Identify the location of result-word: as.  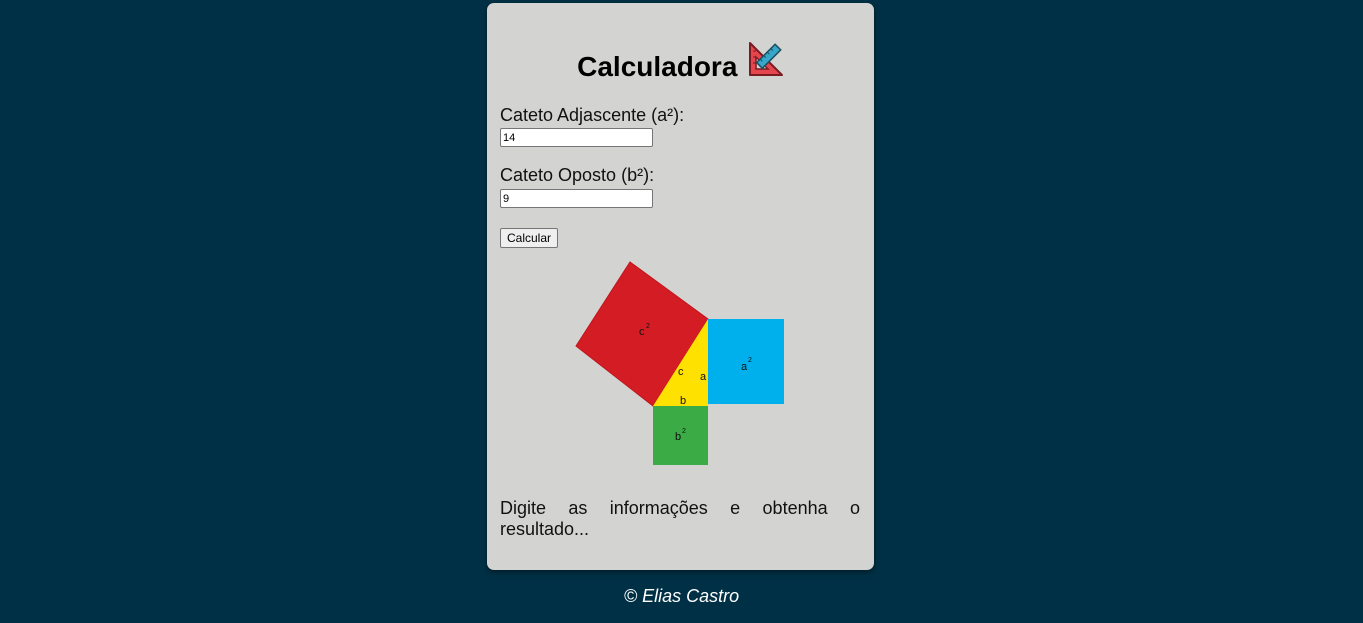
(578, 508).